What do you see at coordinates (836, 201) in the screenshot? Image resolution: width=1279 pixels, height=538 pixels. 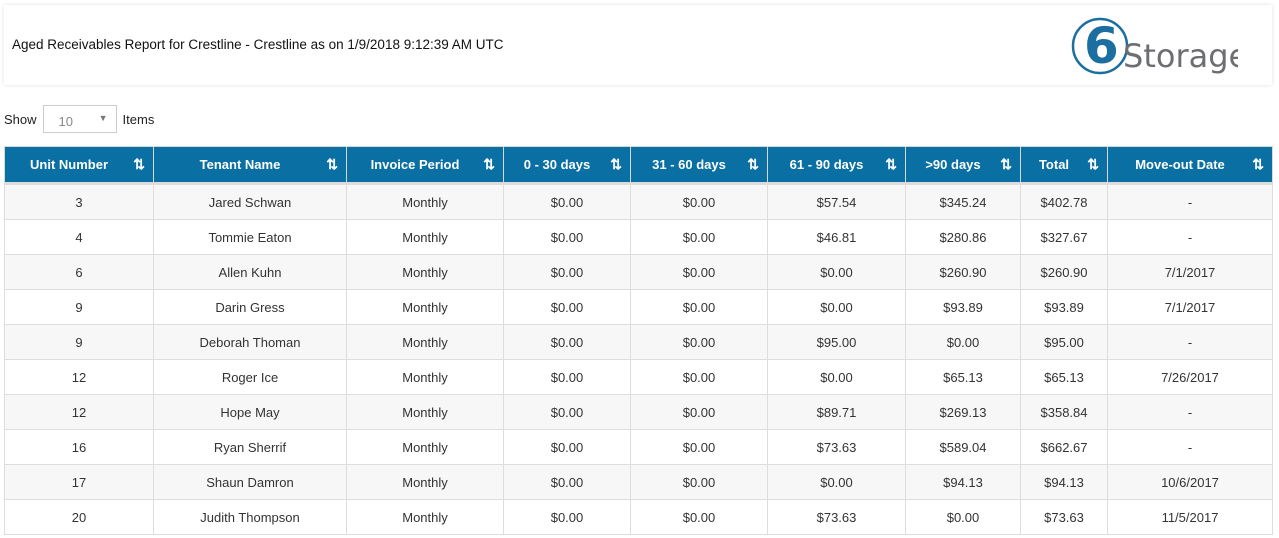 I see `table-cell: $57.54` at bounding box center [836, 201].